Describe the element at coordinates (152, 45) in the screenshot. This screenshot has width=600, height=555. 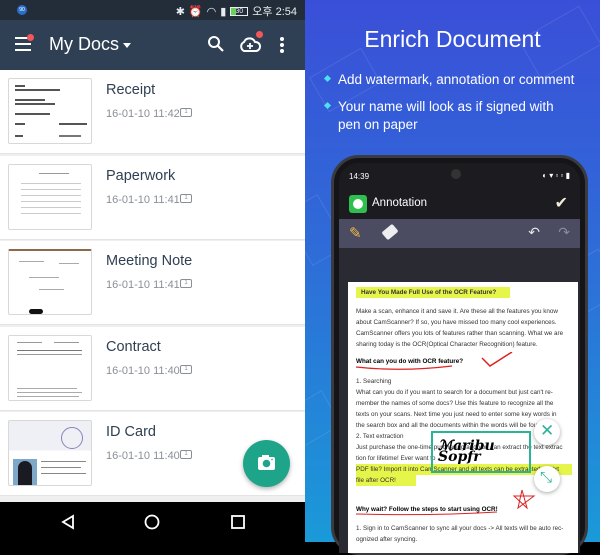
I see `app-bar: My Docs` at that location.